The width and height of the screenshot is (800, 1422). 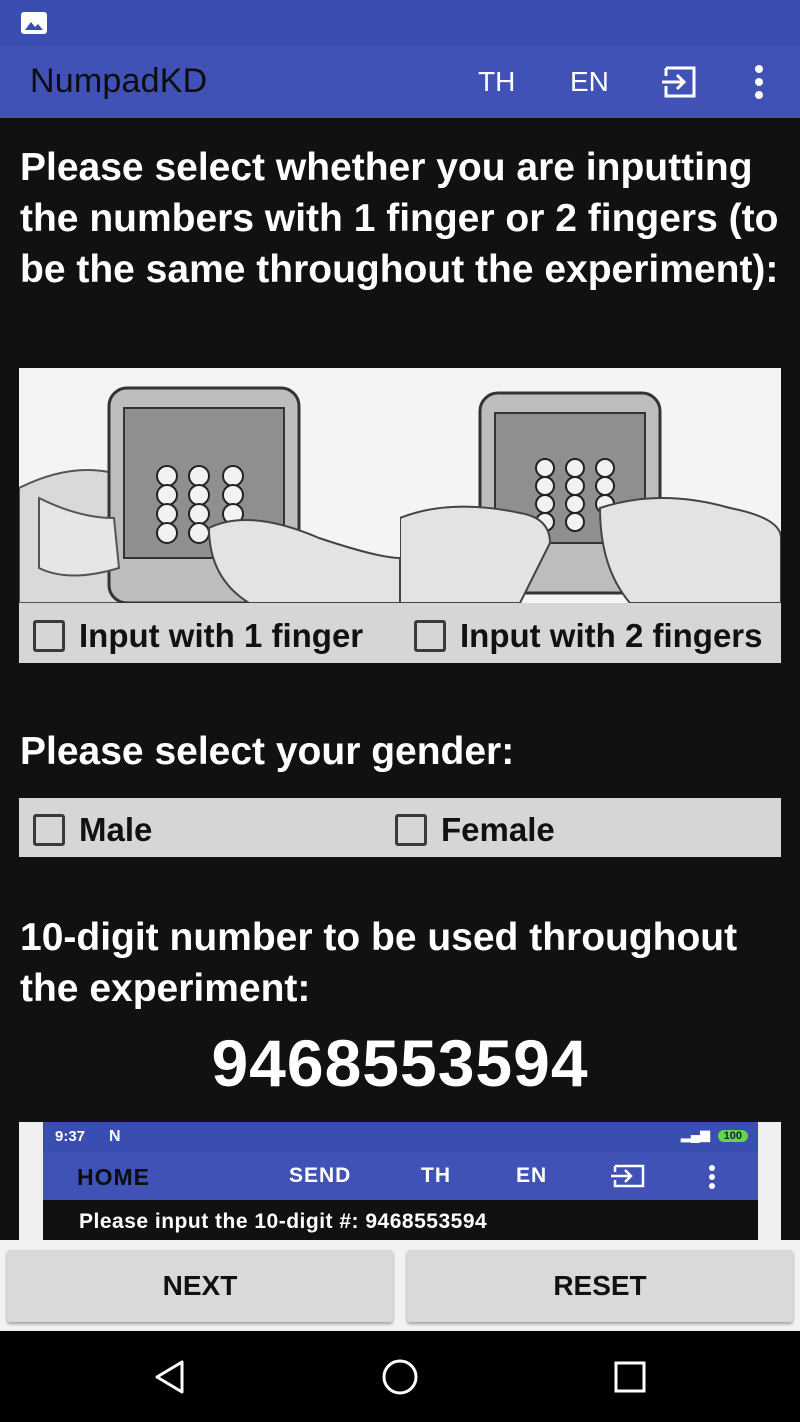 I want to click on two-fingers-label: Input with 2 fingers, so click(x=611, y=635).